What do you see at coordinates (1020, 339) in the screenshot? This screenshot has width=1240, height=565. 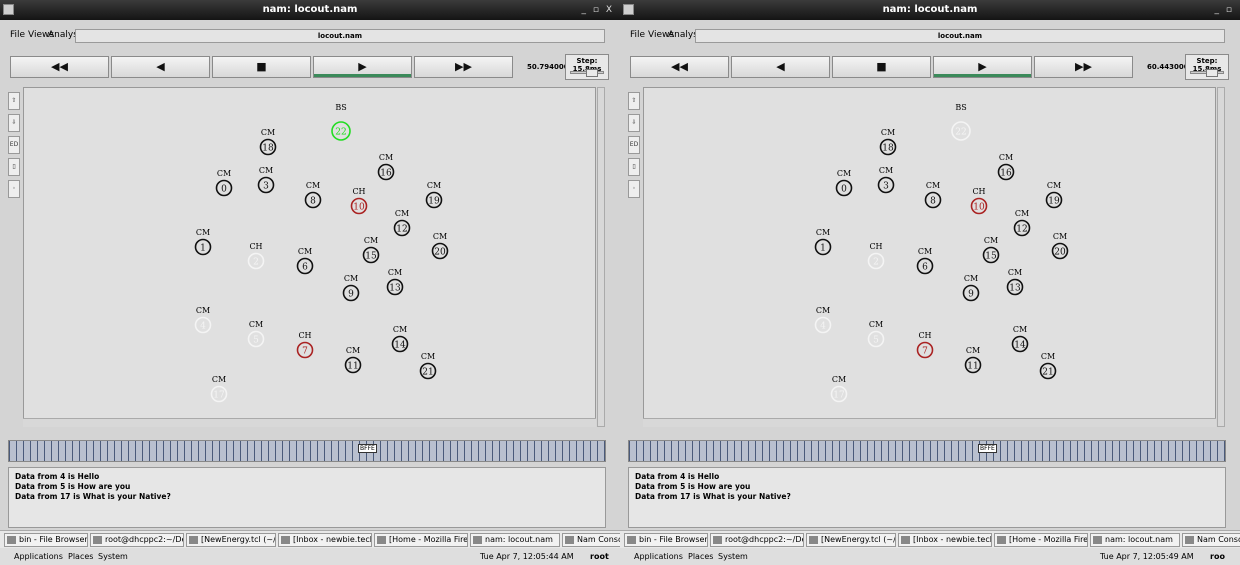 I see `node-14: 14 CM` at bounding box center [1020, 339].